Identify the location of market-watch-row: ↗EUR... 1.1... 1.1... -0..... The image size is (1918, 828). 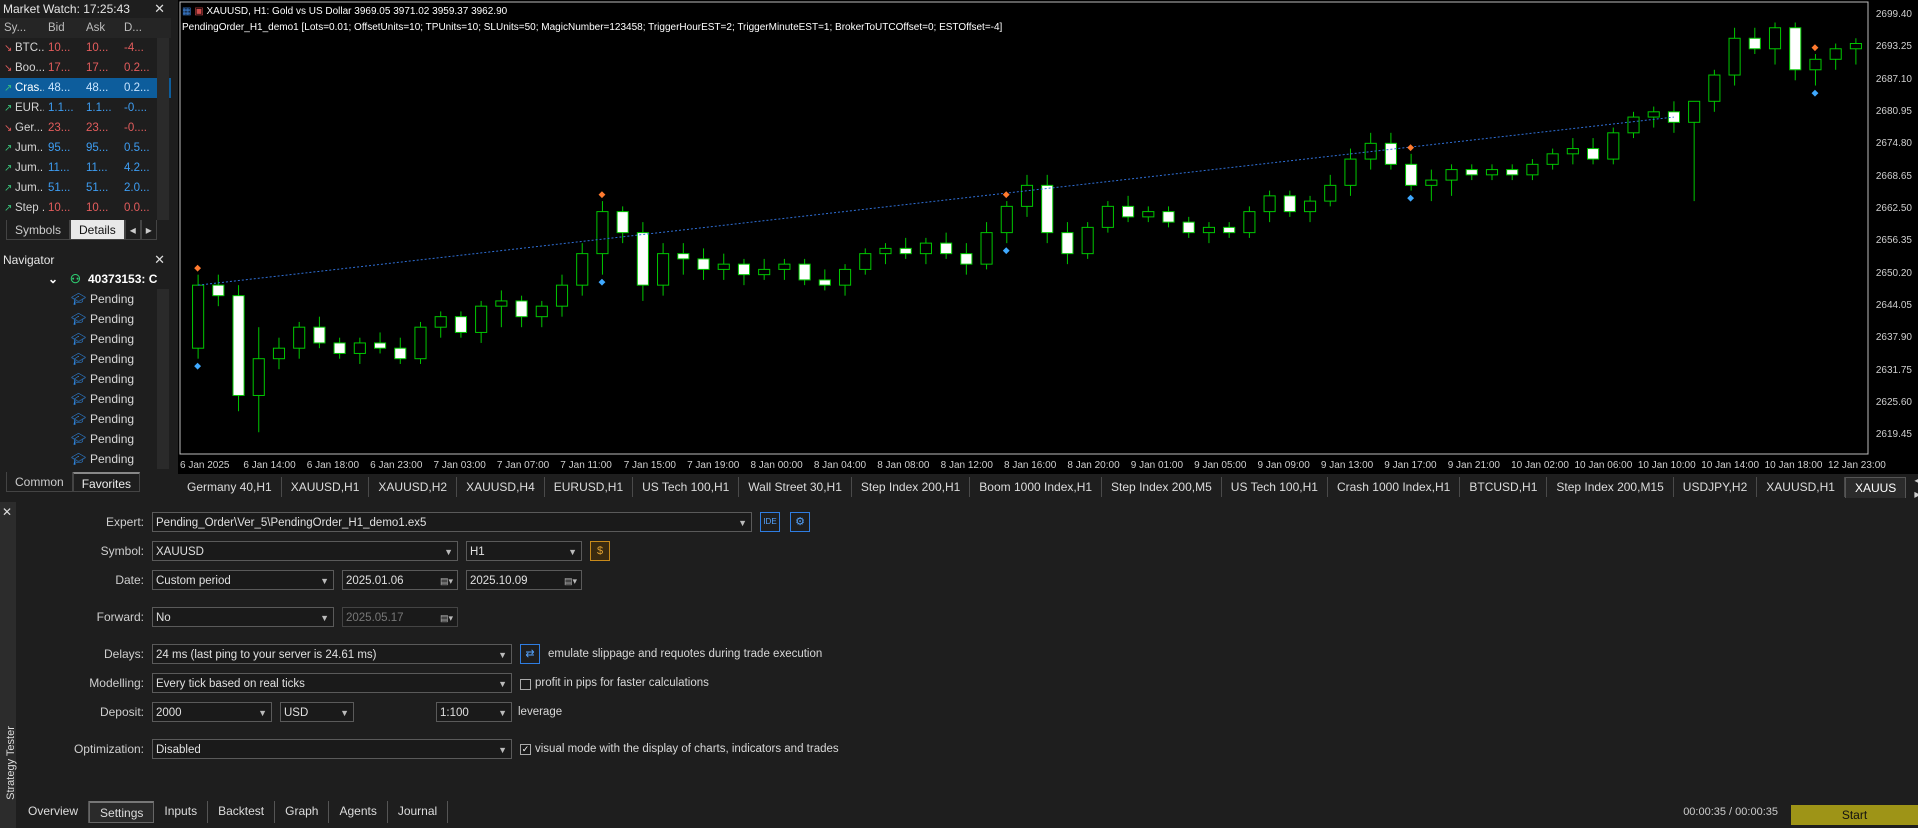
(85, 108).